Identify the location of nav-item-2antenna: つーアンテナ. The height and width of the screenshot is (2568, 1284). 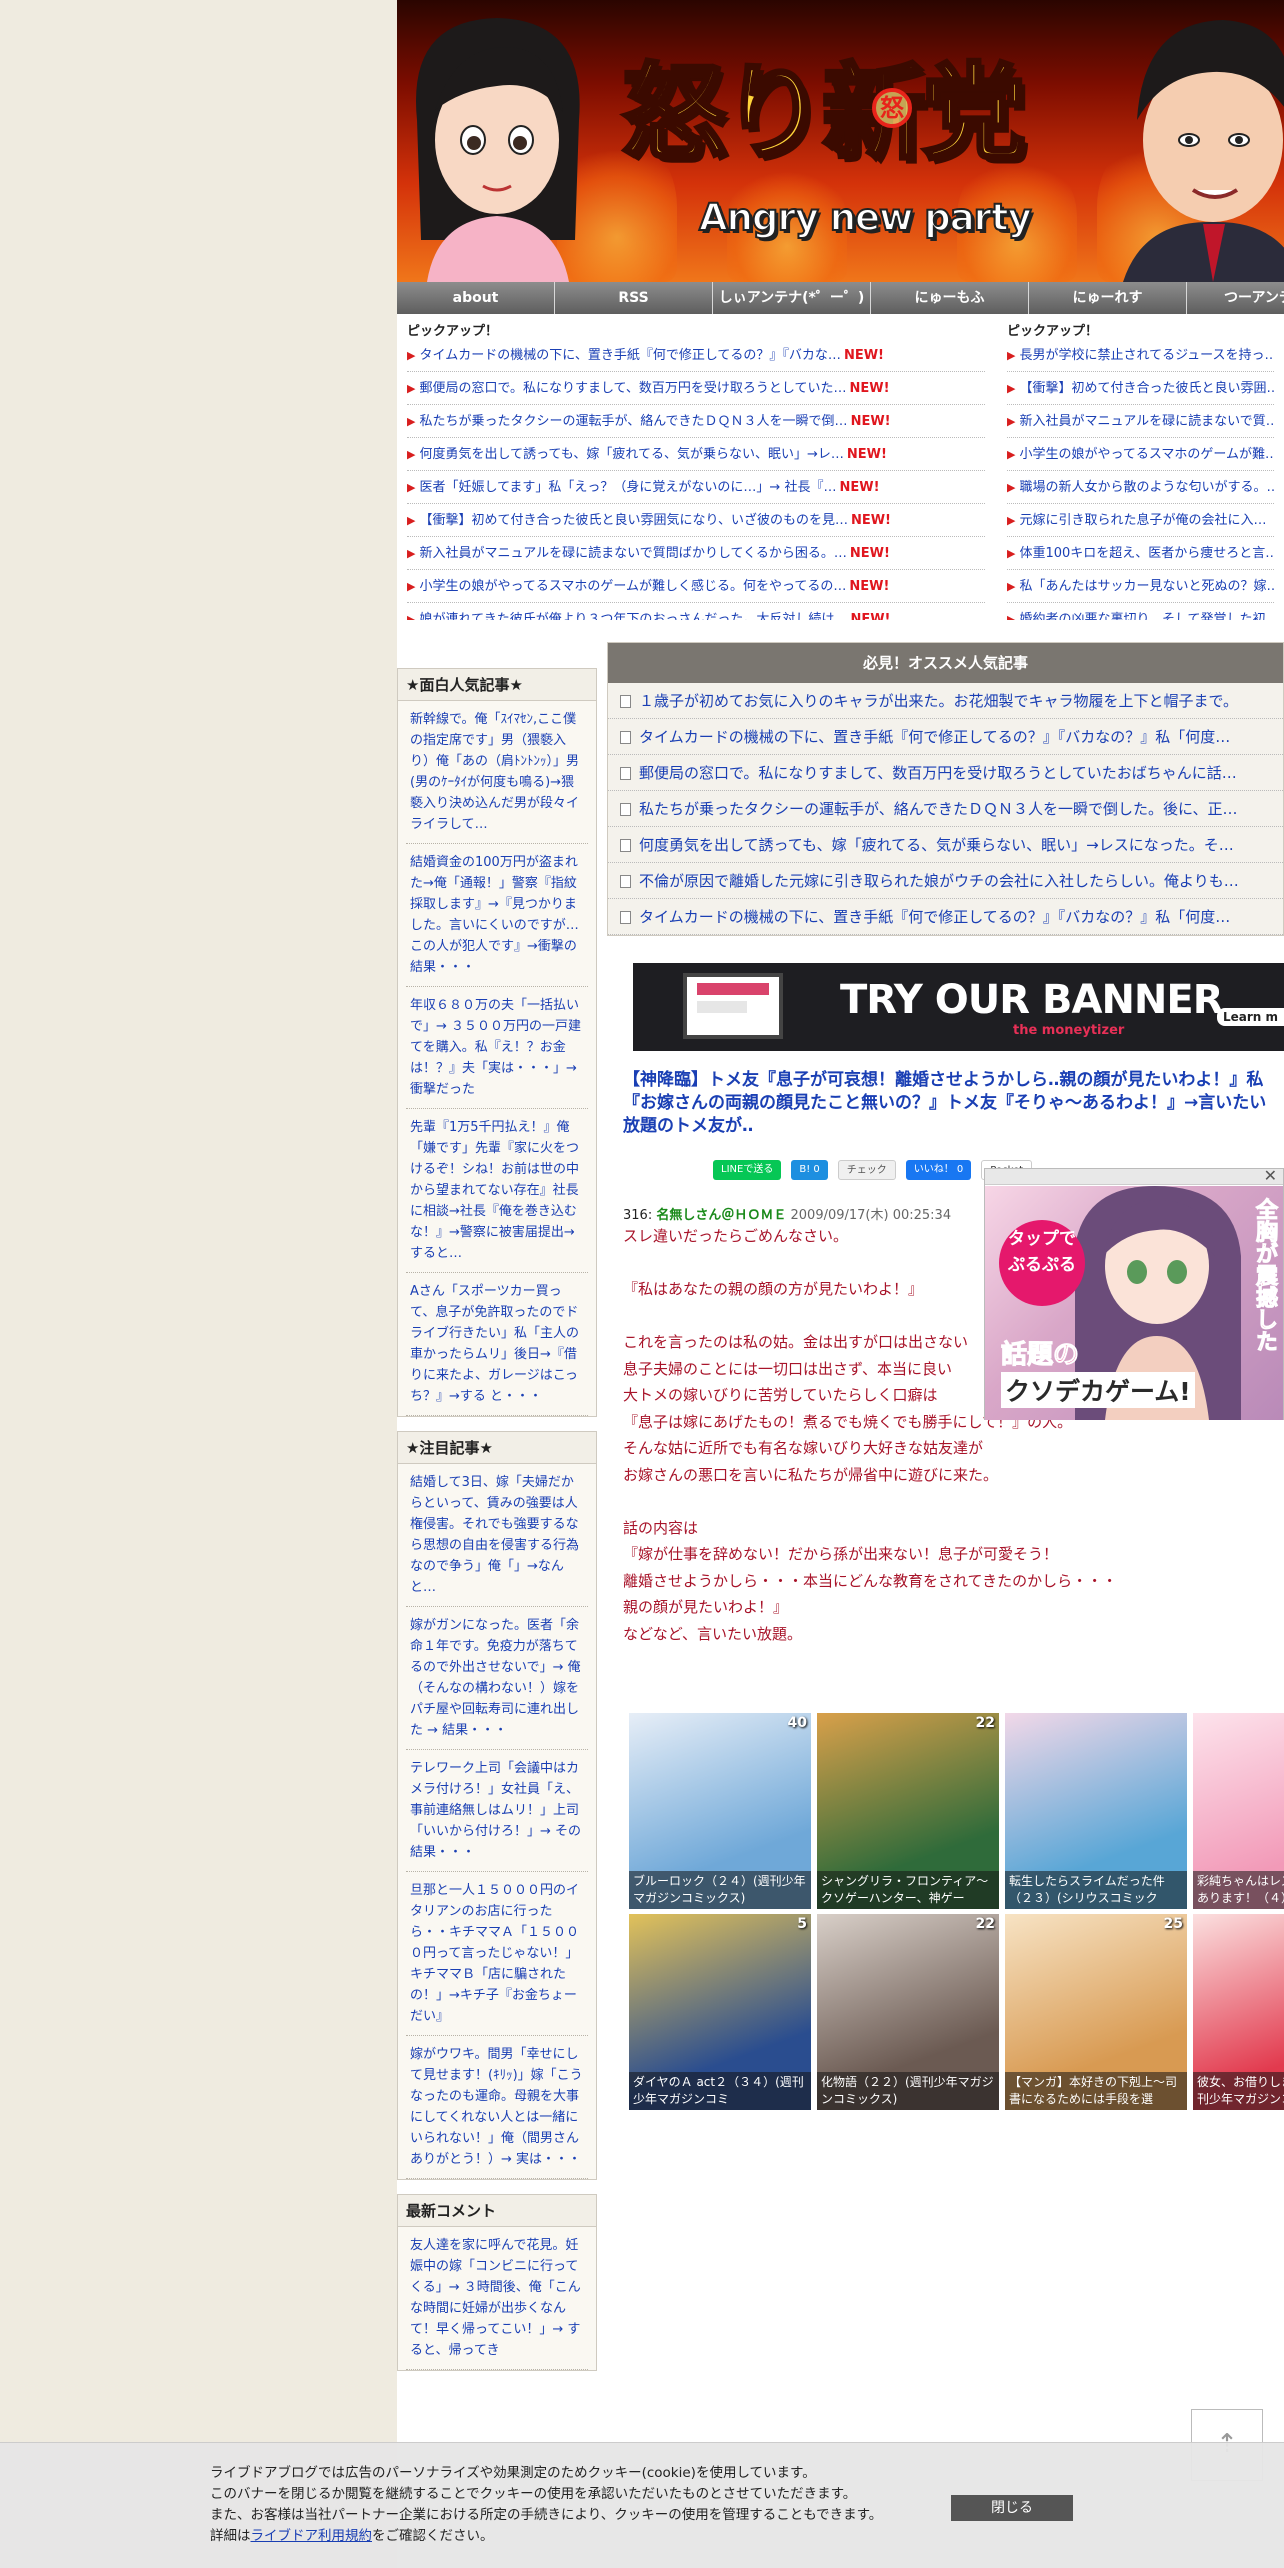
(1235, 298).